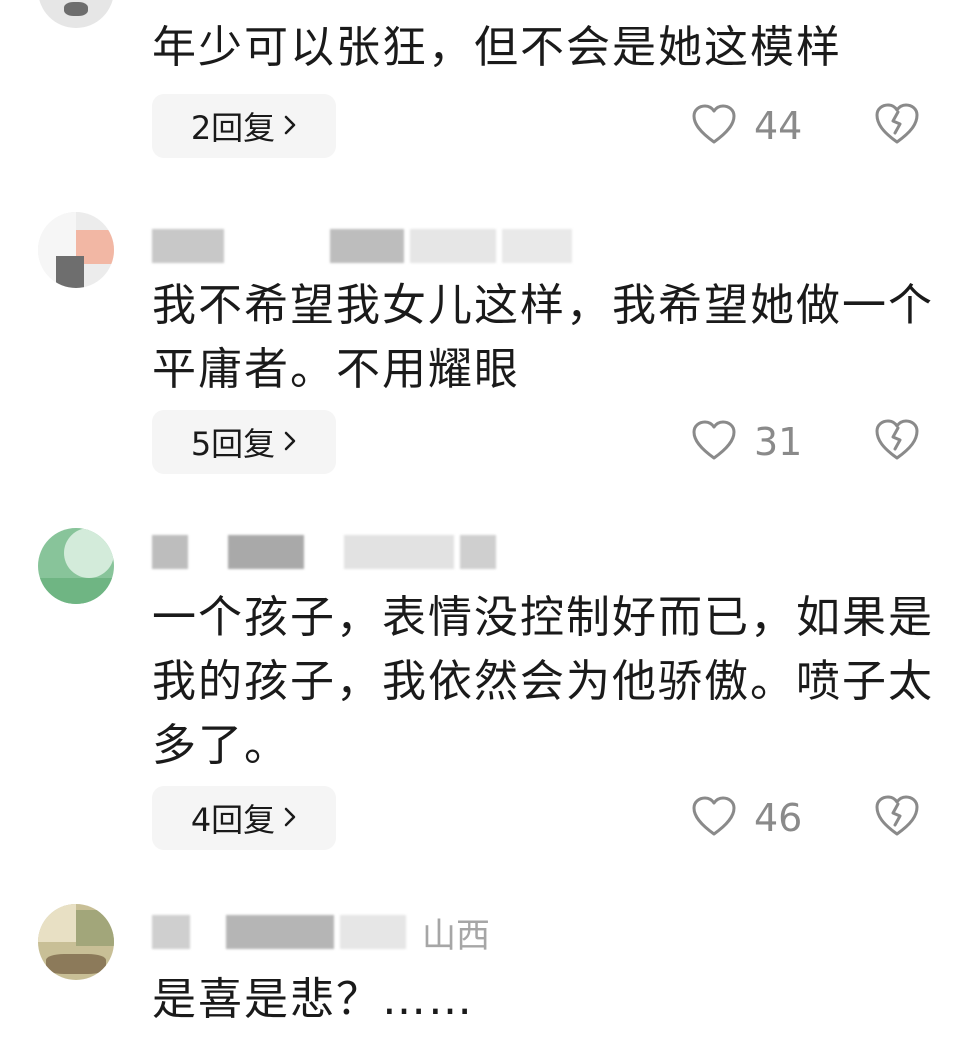 The image size is (970, 1050). What do you see at coordinates (746, 818) in the screenshot?
I see `like-button: 46` at bounding box center [746, 818].